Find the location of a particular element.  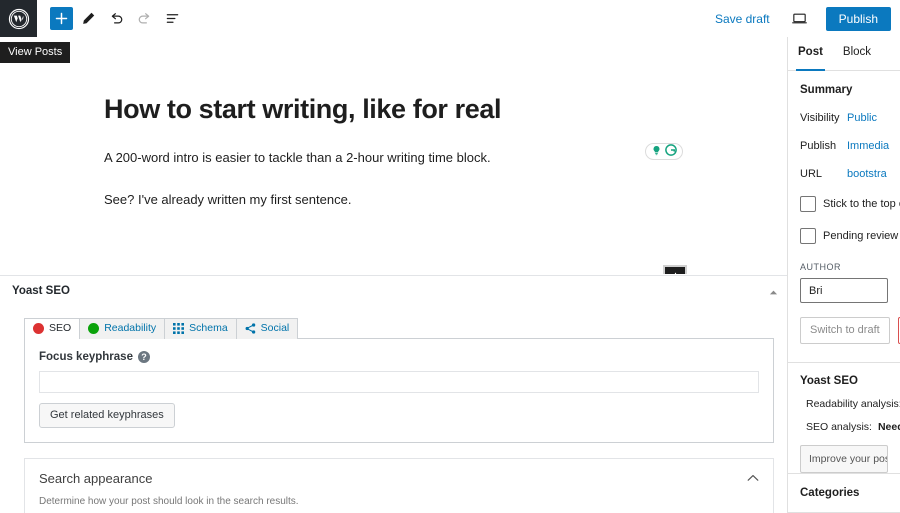

metabox-header: Yoast SEO is located at coordinates (394, 291).